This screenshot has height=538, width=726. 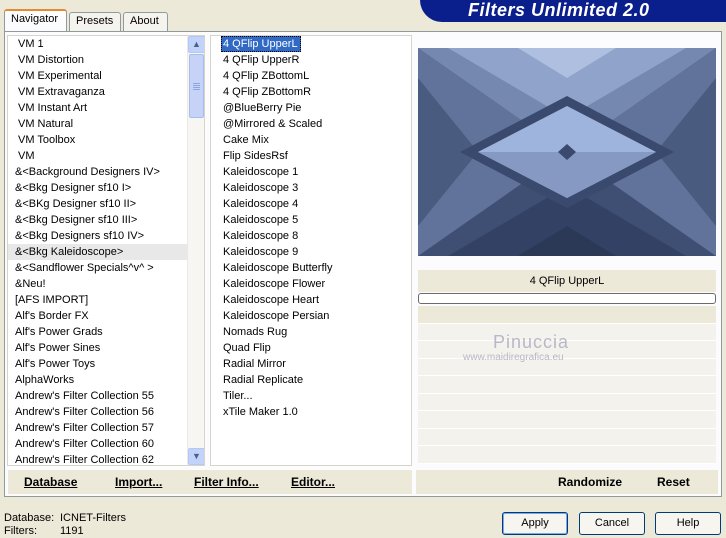 What do you see at coordinates (106, 172) in the screenshot?
I see `category-item: &<Background Designers IV>` at bounding box center [106, 172].